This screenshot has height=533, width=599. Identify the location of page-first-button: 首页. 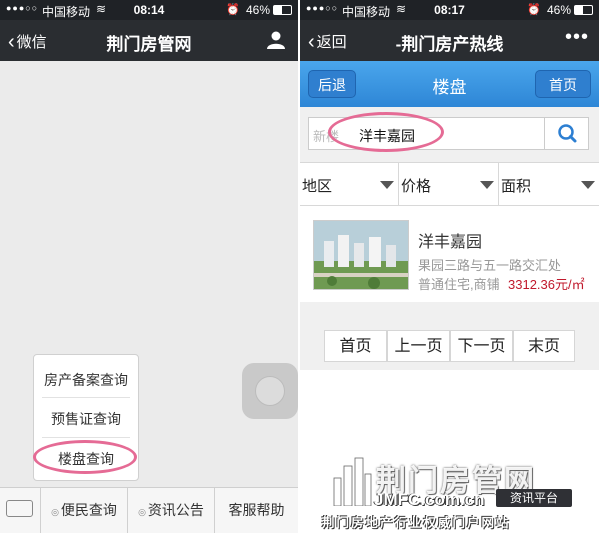
(355, 346).